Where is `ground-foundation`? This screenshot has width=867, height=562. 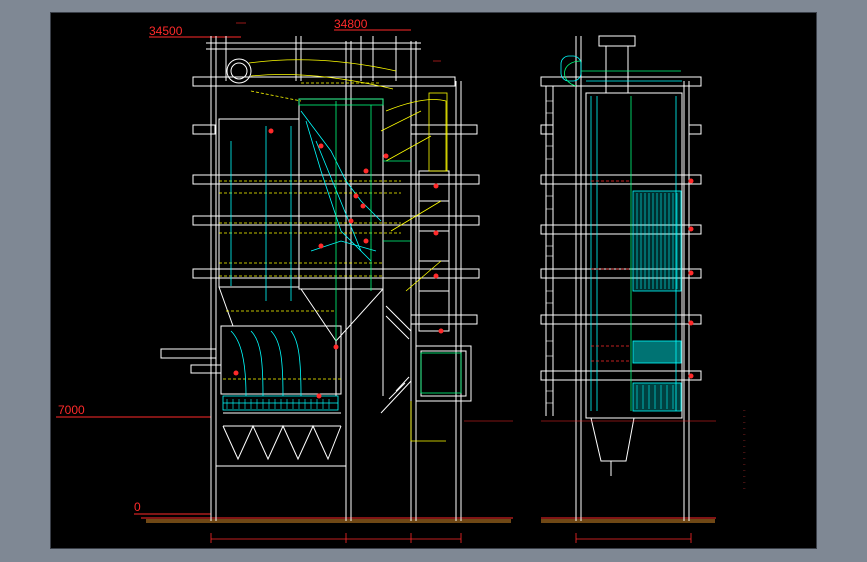
ground-foundation is located at coordinates (428, 530).